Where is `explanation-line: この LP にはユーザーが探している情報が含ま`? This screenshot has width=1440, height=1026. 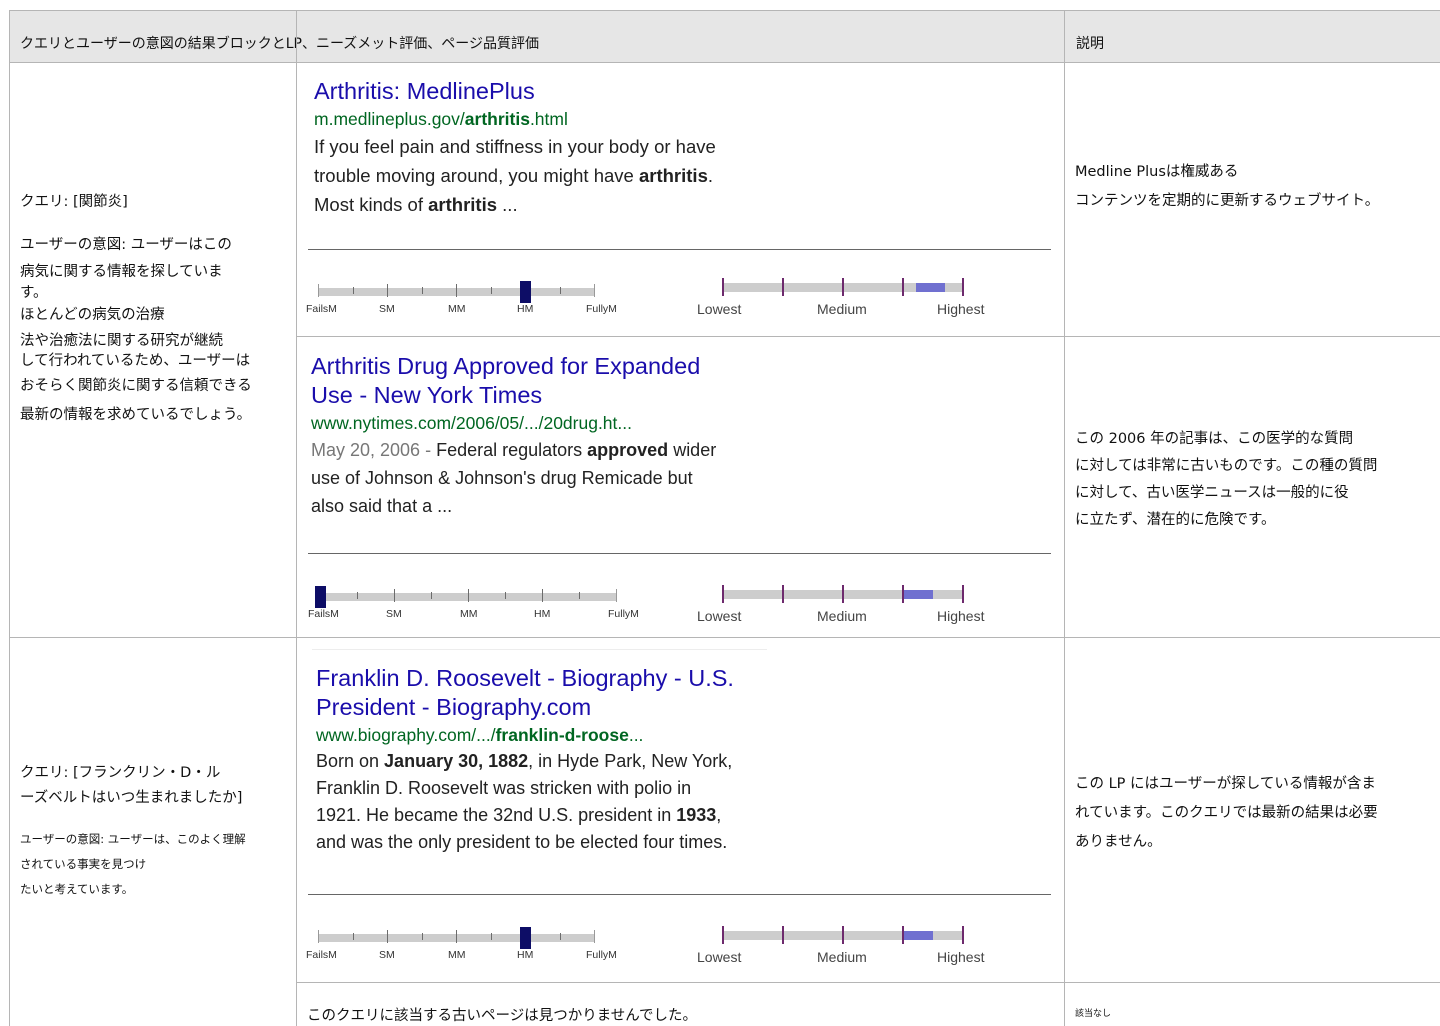 explanation-line: この LP にはユーザーが探している情報が含ま is located at coordinates (1225, 784).